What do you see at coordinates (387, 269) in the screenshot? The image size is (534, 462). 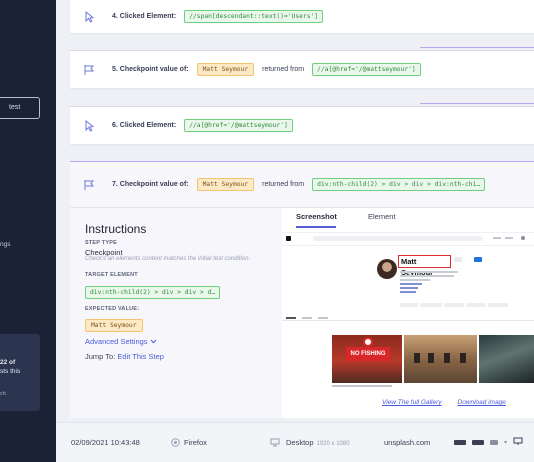 I see `profile-avatar` at bounding box center [387, 269].